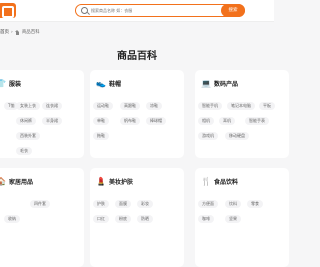  I want to click on category-tag: 半身裙, so click(52, 121).